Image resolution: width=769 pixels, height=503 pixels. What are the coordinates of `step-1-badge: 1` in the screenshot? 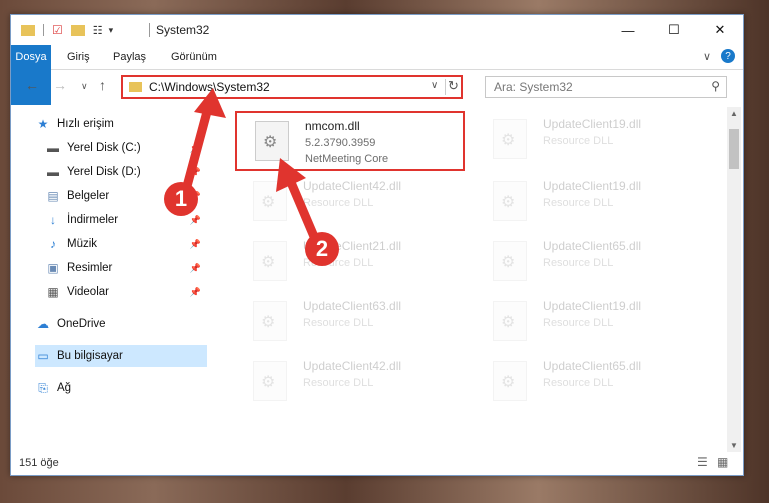 It's located at (181, 199).